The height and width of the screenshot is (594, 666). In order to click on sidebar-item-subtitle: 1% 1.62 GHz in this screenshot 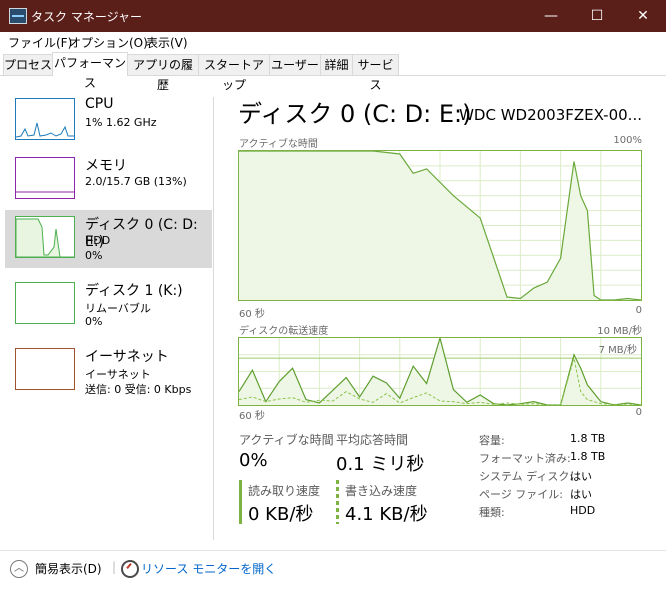, I will do `click(121, 122)`.